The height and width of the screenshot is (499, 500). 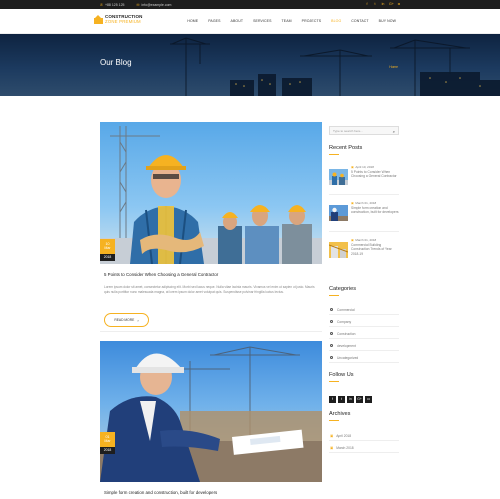 What do you see at coordinates (115, 5) in the screenshot?
I see `phone-number: +88 125 125` at bounding box center [115, 5].